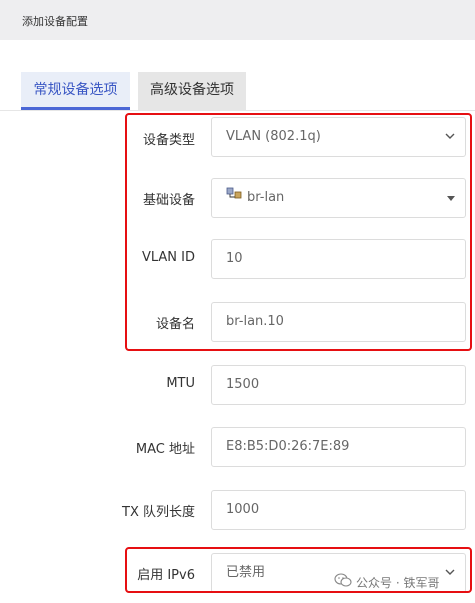 The height and width of the screenshot is (603, 475). I want to click on dialog-title: 添加设备配置, so click(55, 21).